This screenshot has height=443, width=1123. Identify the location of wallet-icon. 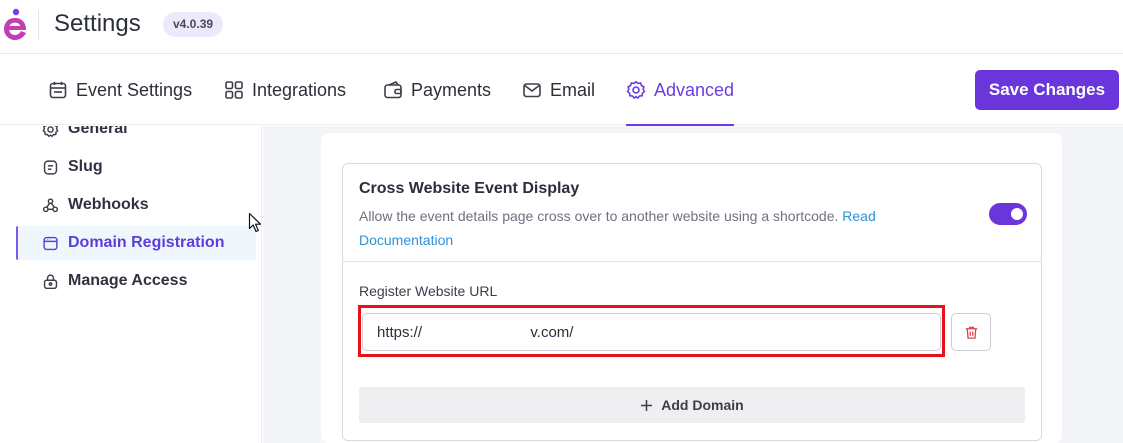
(393, 90).